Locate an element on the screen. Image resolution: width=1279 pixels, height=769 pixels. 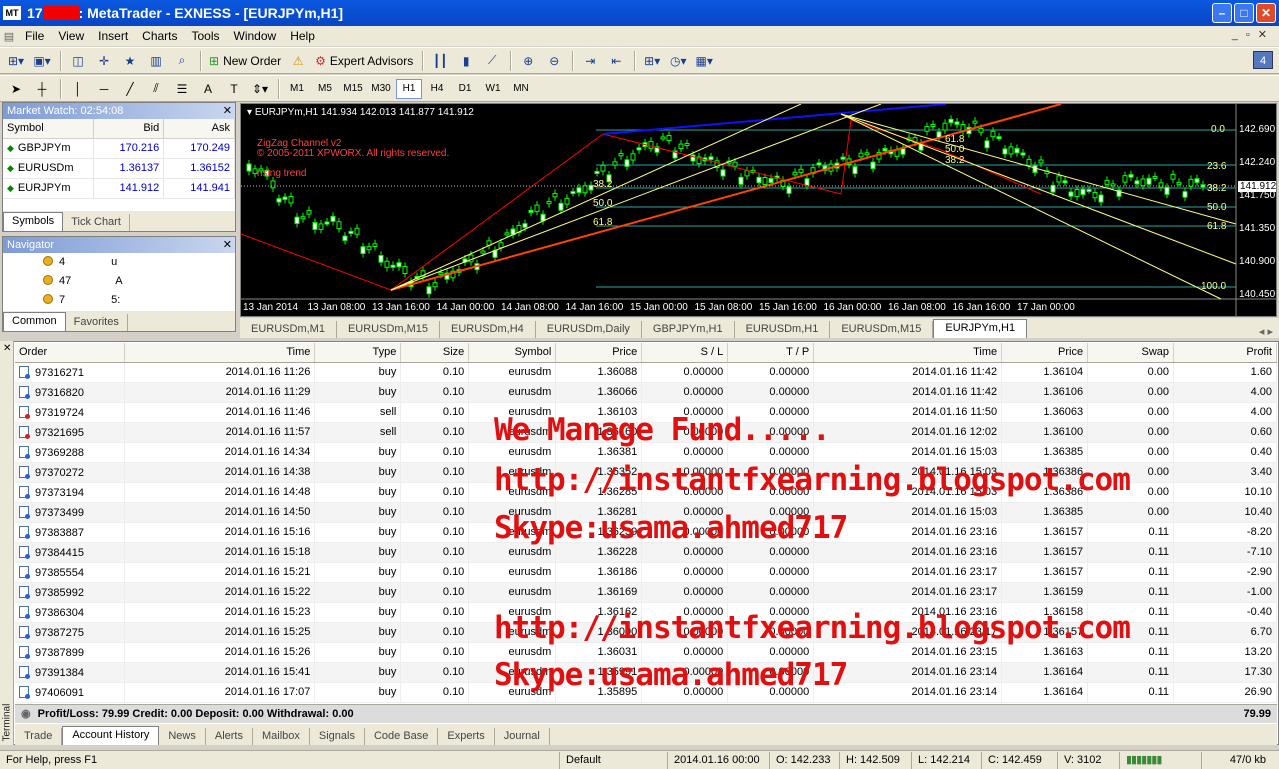
mdi-controls: _▫✕ is located at coordinates (1253, 34).